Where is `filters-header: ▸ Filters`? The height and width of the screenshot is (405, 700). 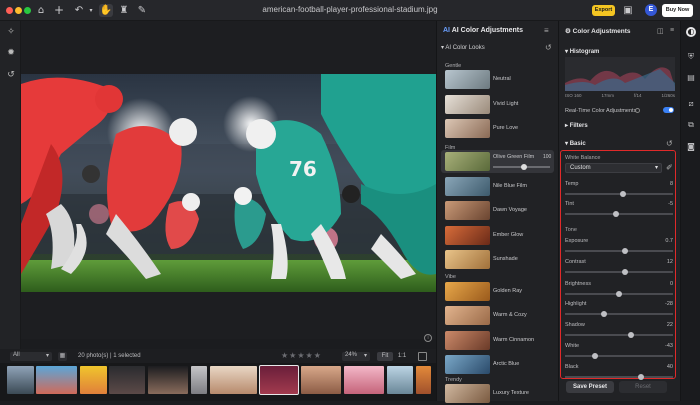
filters-header: ▸ Filters is located at coordinates (576, 125).